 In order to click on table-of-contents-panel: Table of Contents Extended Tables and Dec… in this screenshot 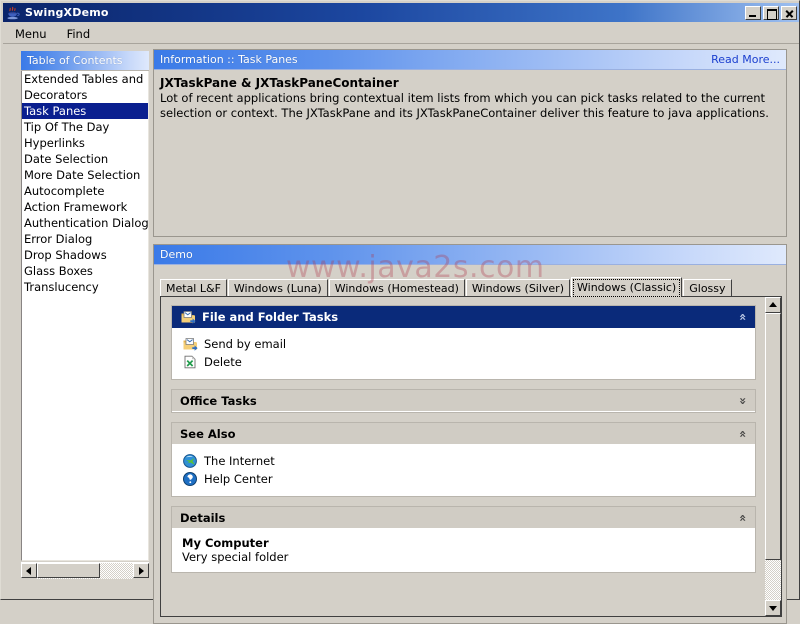, I will do `click(85, 316)`.